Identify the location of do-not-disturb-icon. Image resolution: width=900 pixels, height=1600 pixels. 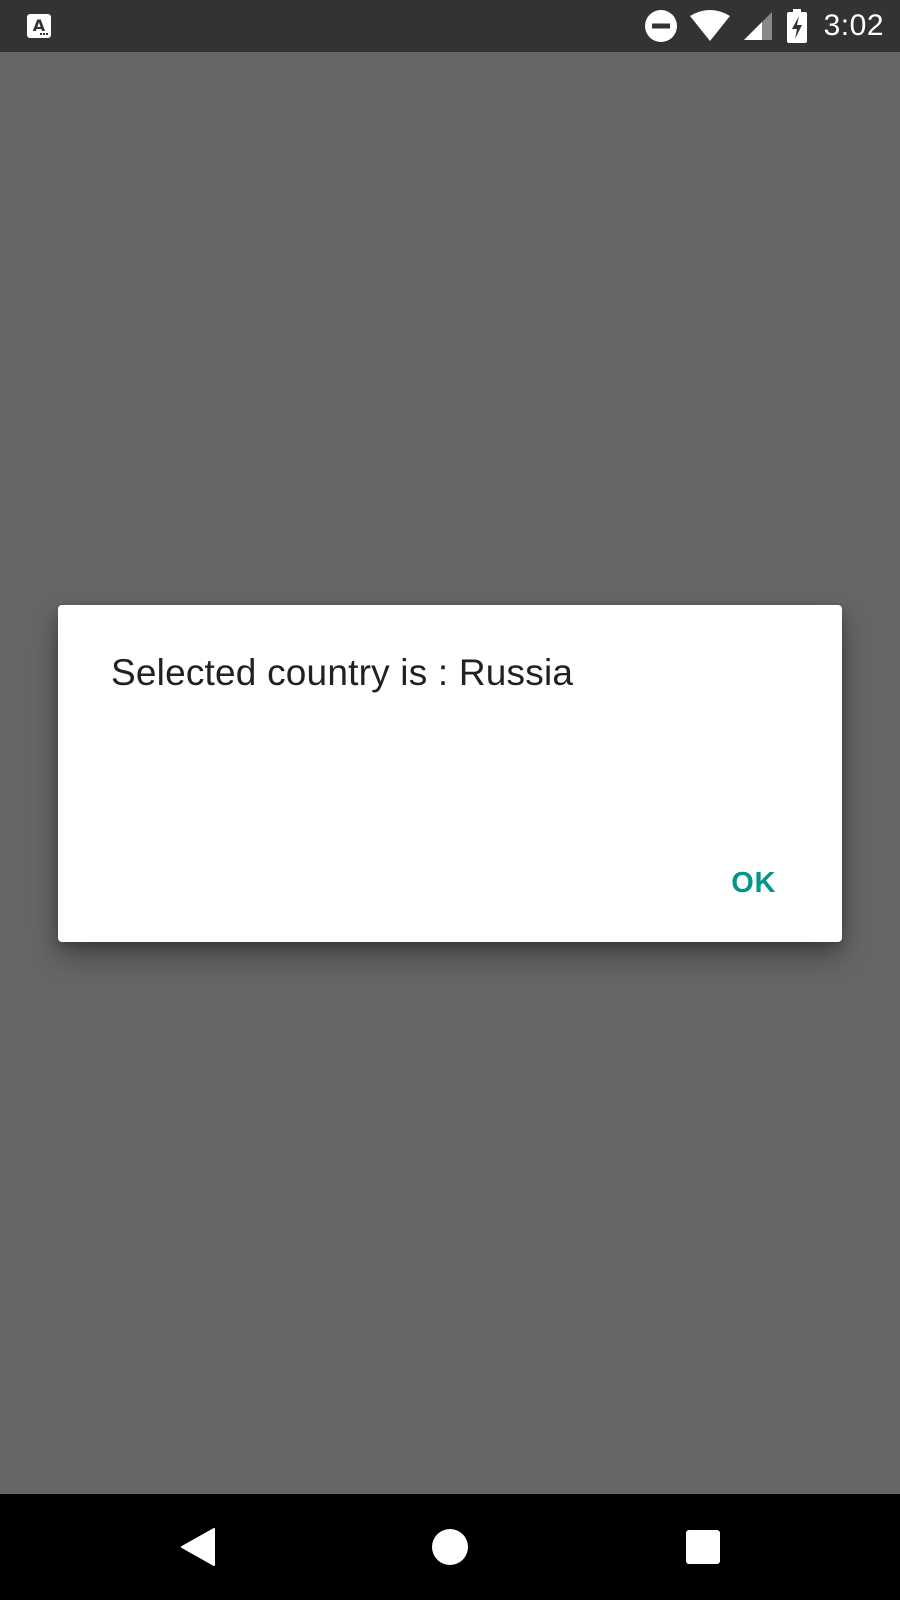
(660, 26).